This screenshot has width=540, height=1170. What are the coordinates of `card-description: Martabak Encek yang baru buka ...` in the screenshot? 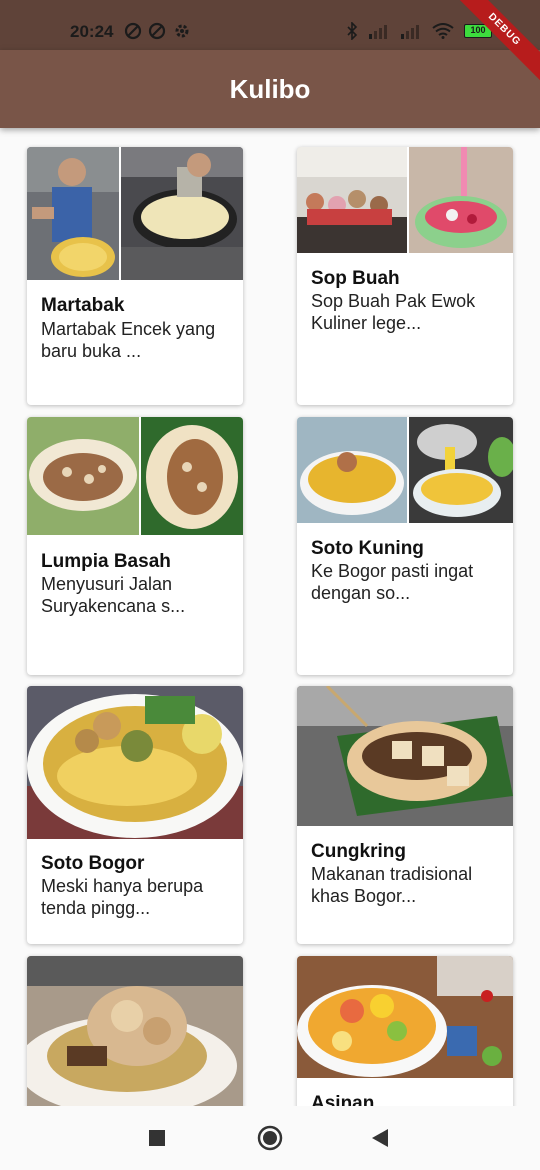 It's located at (128, 340).